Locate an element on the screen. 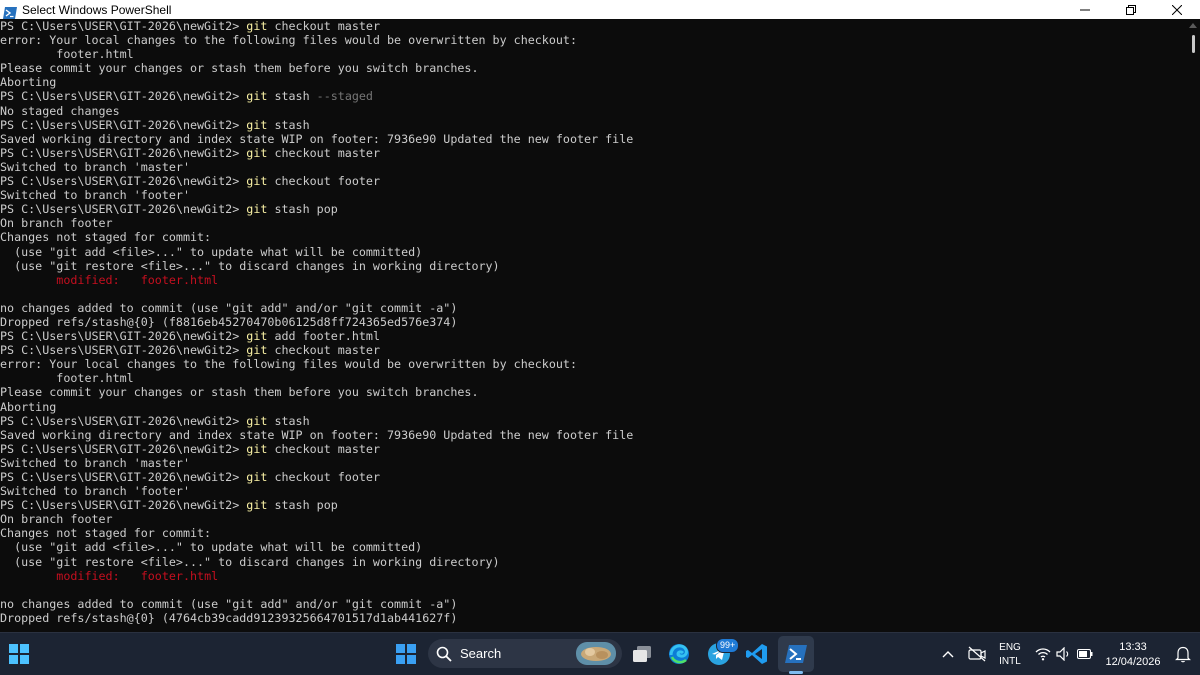 The height and width of the screenshot is (675, 1200). keyboard-layout-indicator: INTL is located at coordinates (1010, 661).